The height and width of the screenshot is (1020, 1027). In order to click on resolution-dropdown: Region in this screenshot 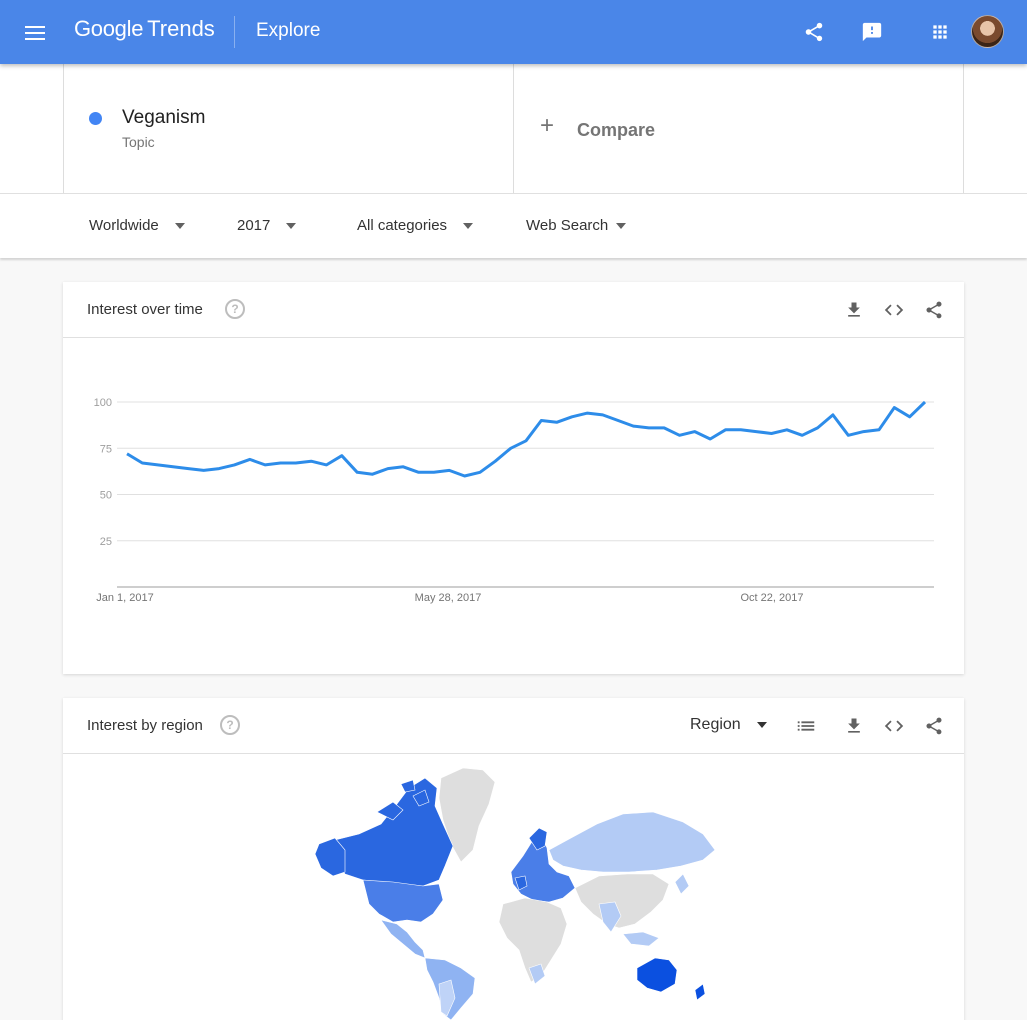, I will do `click(728, 725)`.